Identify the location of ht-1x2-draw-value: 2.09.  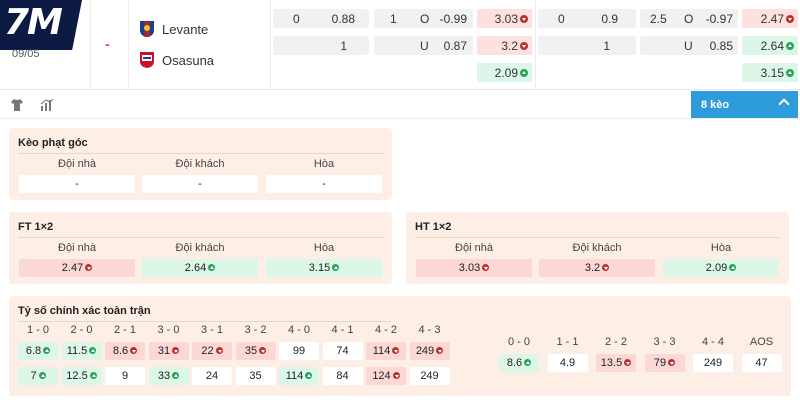
(721, 268).